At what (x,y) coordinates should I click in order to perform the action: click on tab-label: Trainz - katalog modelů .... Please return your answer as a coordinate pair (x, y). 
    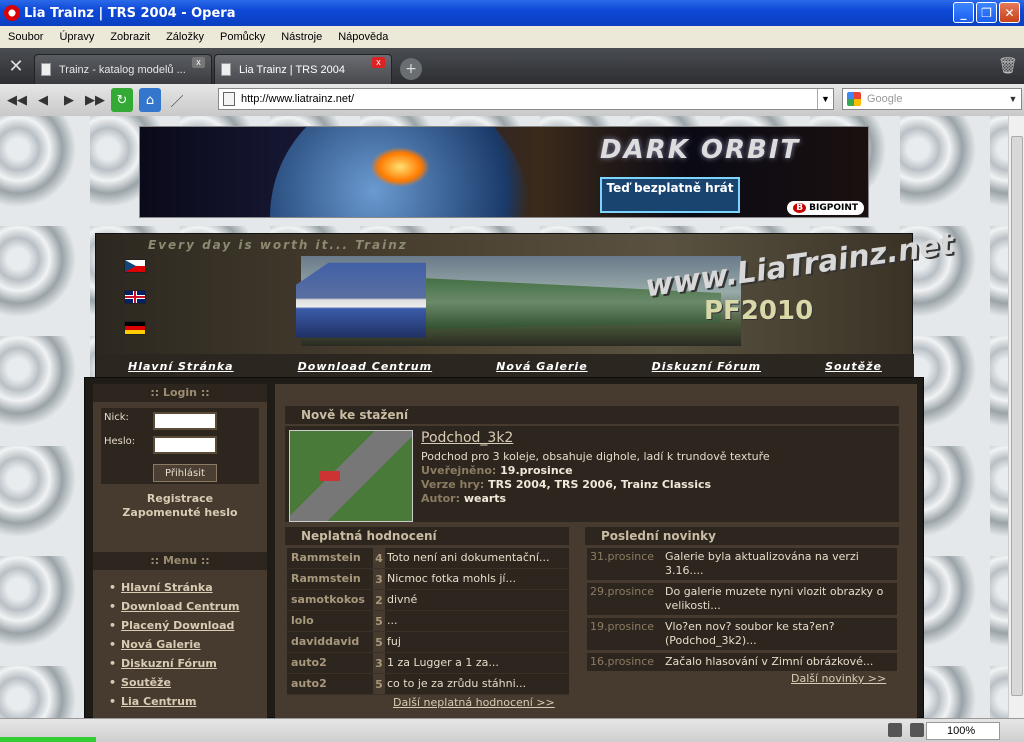
    Looking at the image, I should click on (122, 69).